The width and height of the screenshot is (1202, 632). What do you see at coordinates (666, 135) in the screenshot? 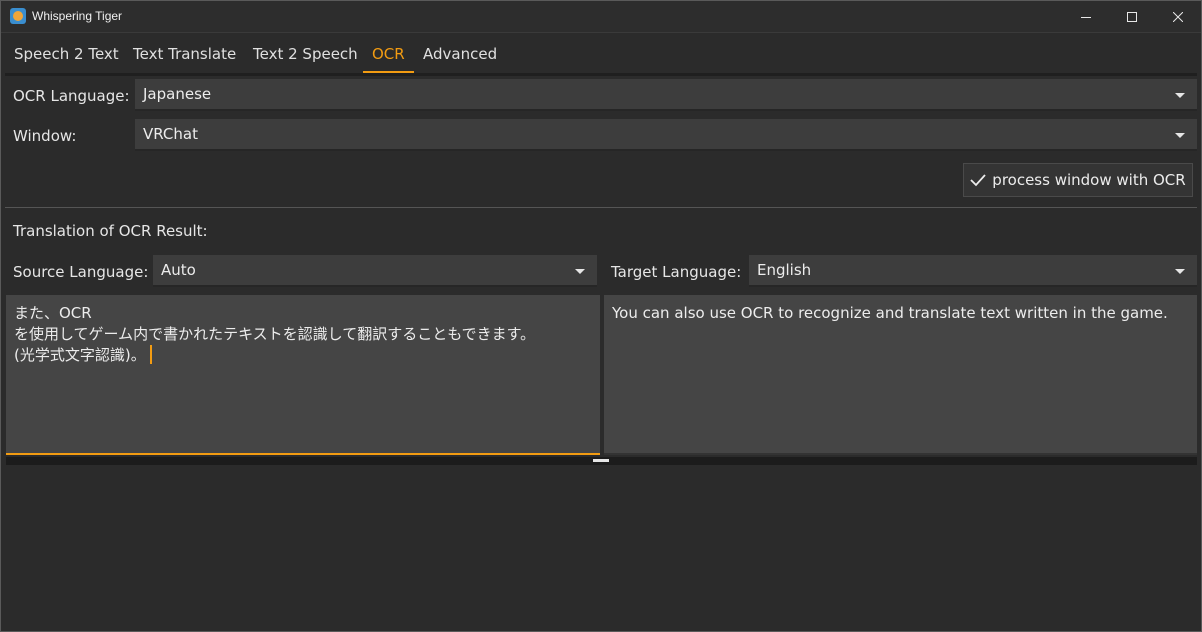
I see `window-select: VRChat` at bounding box center [666, 135].